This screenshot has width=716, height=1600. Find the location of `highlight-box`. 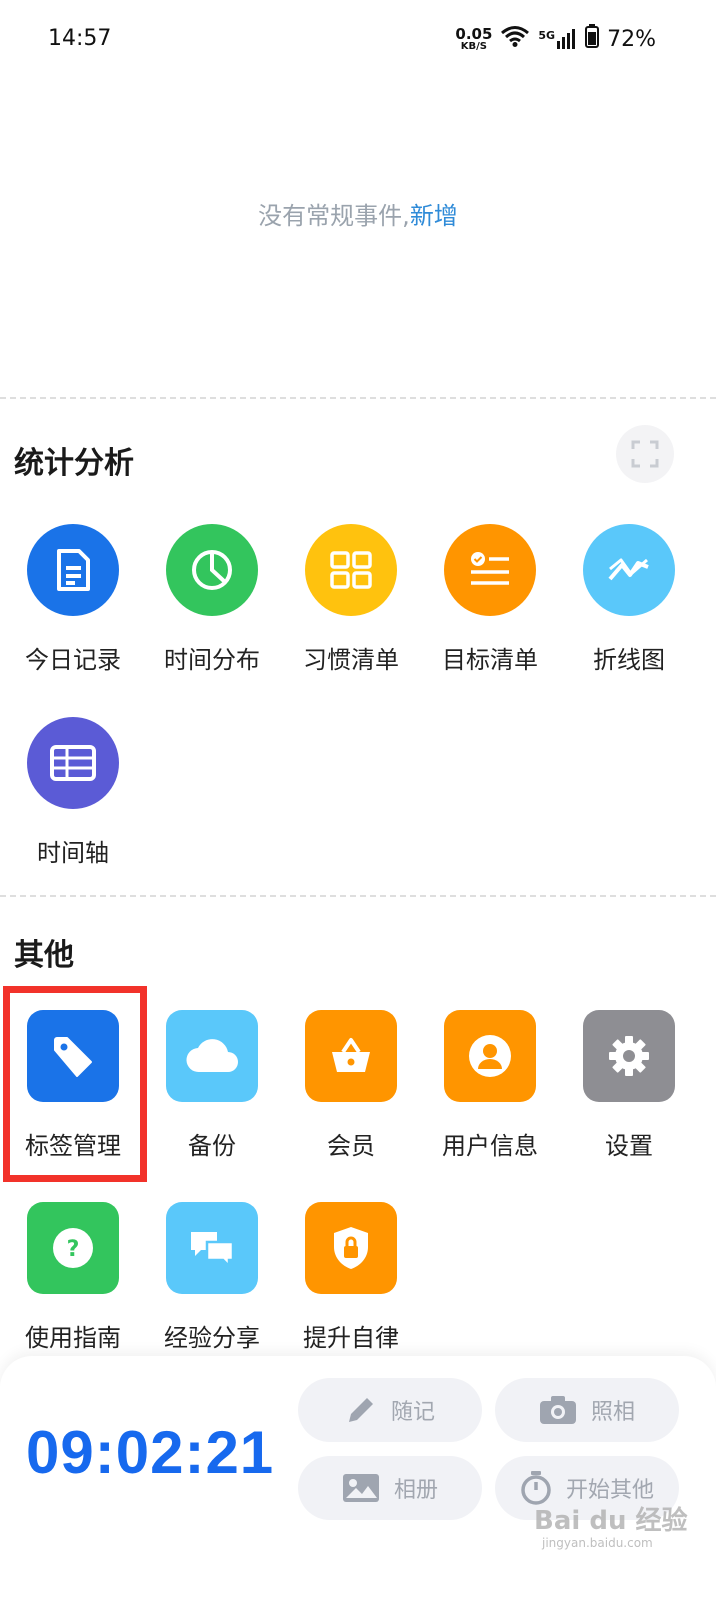

highlight-box is located at coordinates (75, 1084).